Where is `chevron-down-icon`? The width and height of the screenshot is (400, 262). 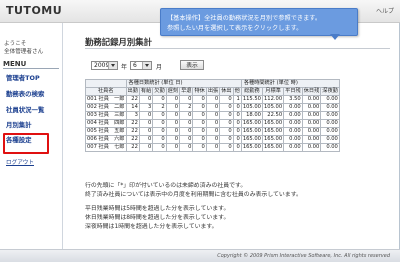 chevron-down-icon is located at coordinates (146, 65).